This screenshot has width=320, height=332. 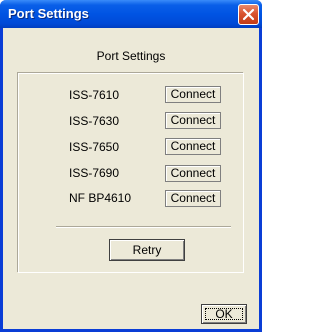 What do you see at coordinates (94, 121) in the screenshot?
I see `port-name: ISS-7630` at bounding box center [94, 121].